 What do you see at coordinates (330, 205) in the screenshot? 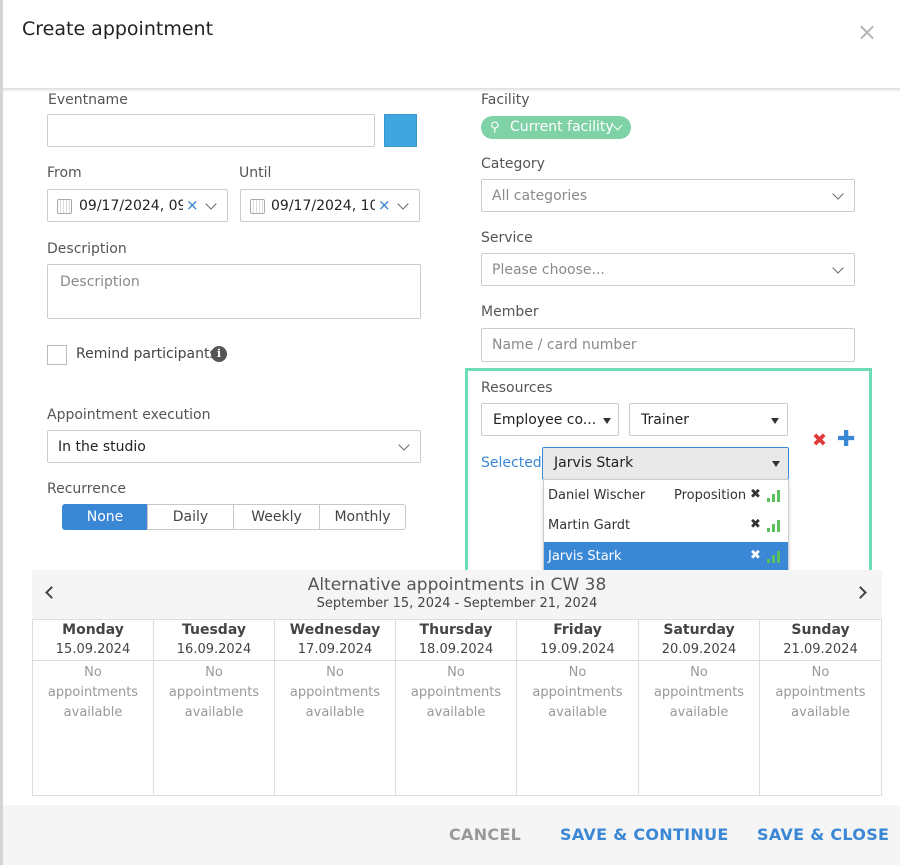
I see `until-date-field: 09/17/2024, 10:1! ×` at bounding box center [330, 205].